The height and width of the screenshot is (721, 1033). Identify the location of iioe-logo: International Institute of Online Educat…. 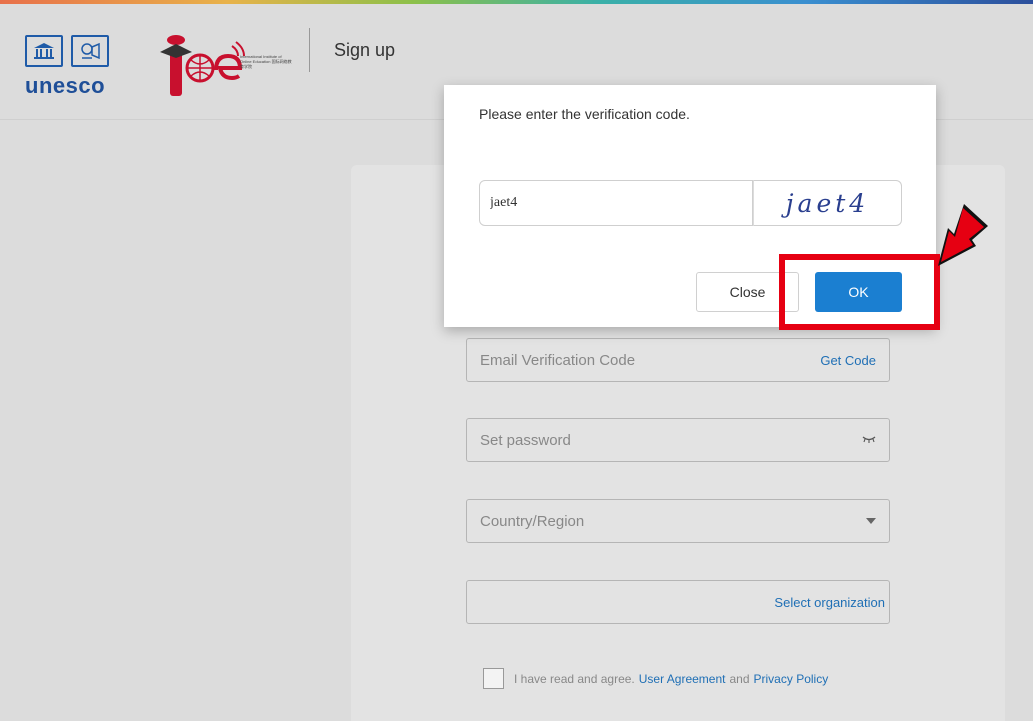
(220, 64).